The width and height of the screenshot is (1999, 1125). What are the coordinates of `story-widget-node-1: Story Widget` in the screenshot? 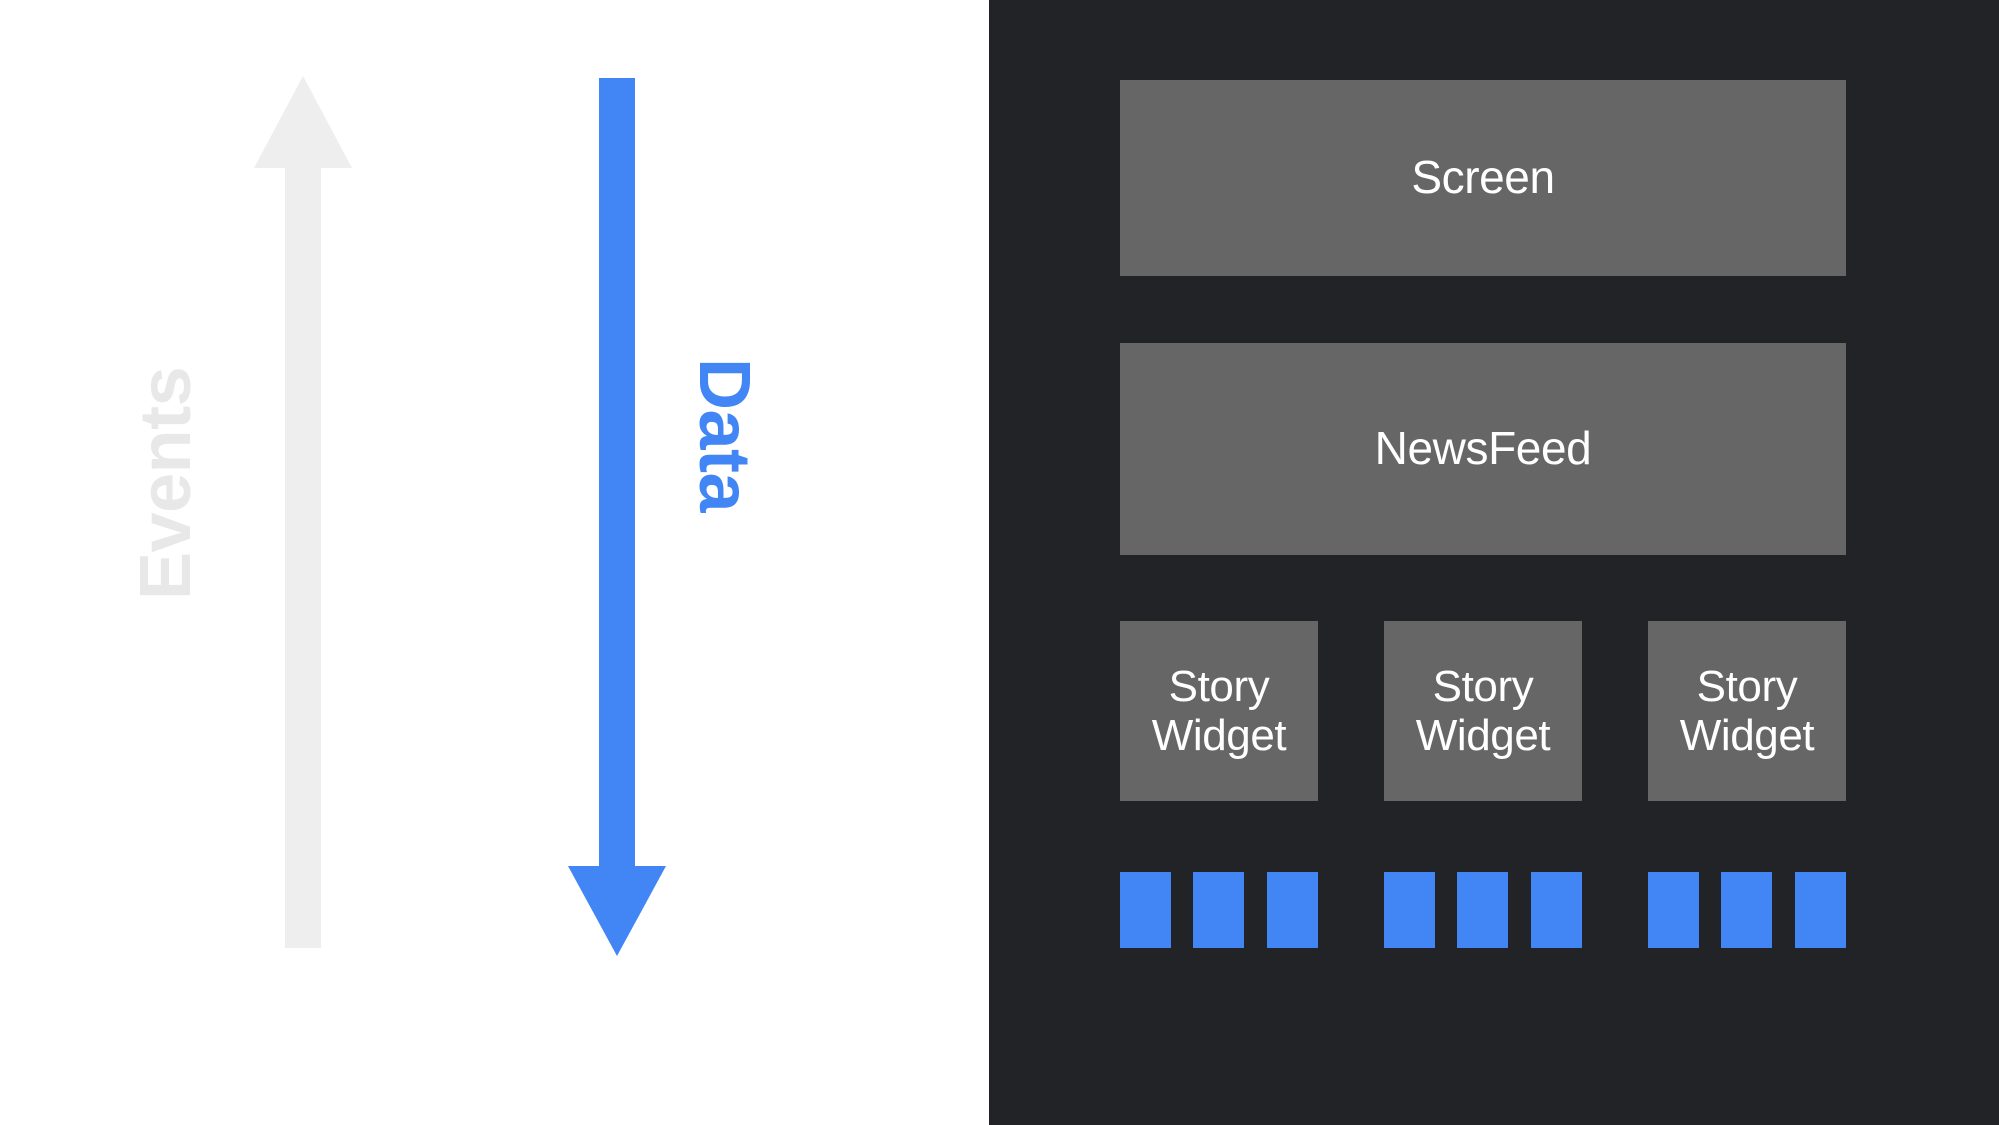 It's located at (1483, 711).